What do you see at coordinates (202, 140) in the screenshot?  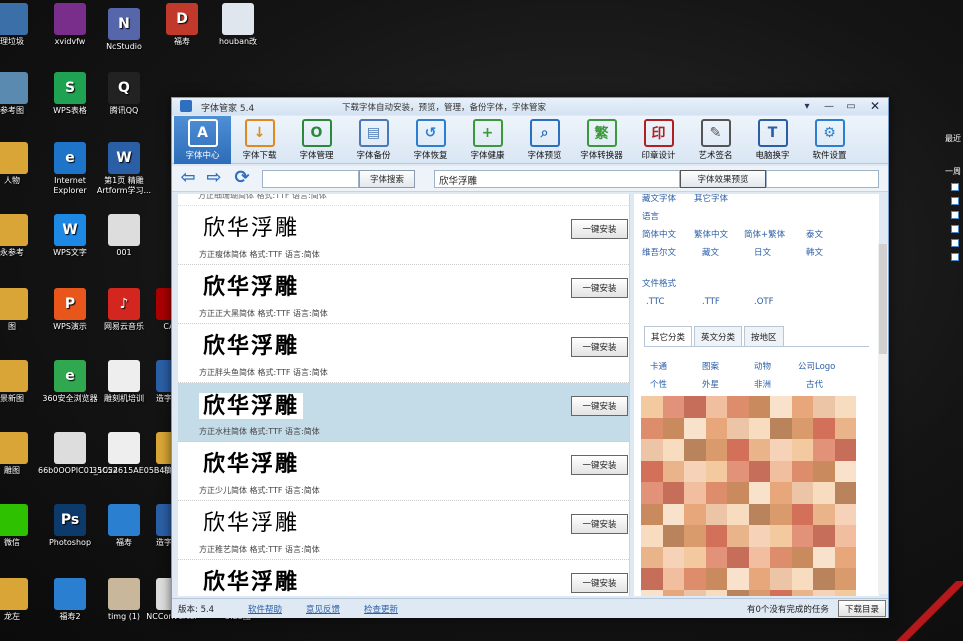 I see `toolbar-button-1: A 字体中心` at bounding box center [202, 140].